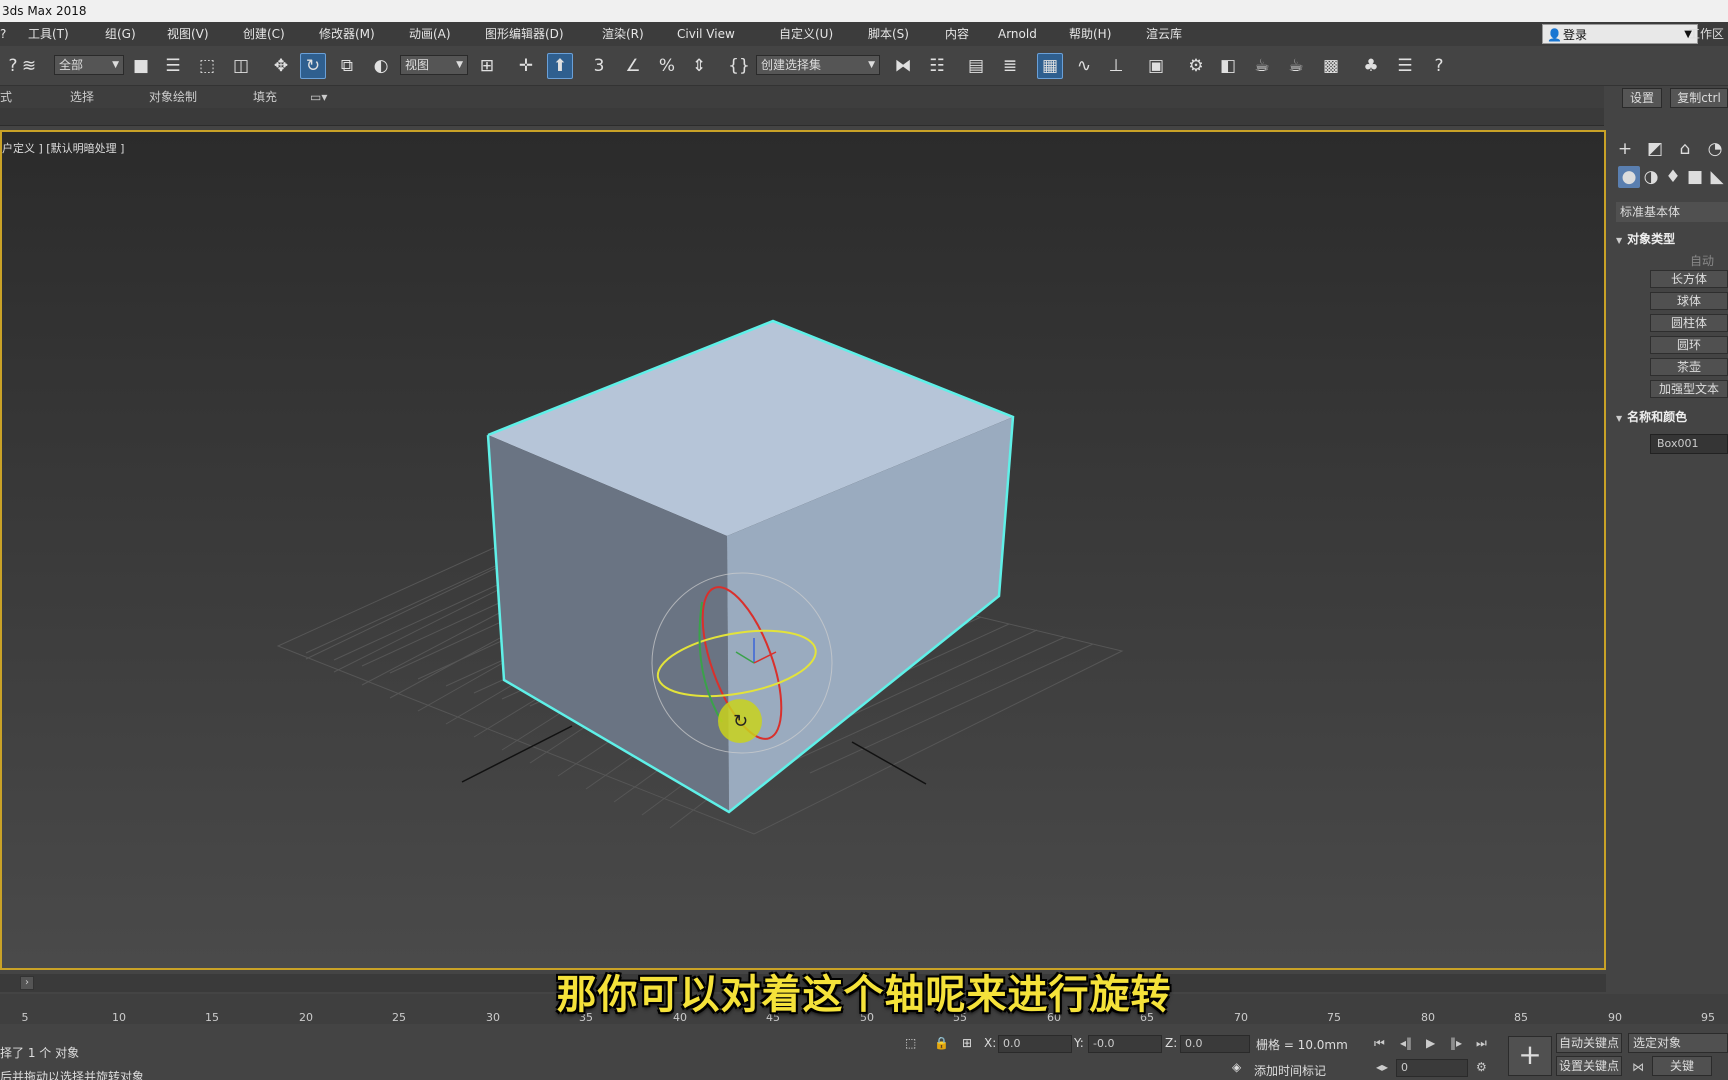  Describe the element at coordinates (1717, 177) in the screenshot. I see `helpers-icon: ◣` at that location.